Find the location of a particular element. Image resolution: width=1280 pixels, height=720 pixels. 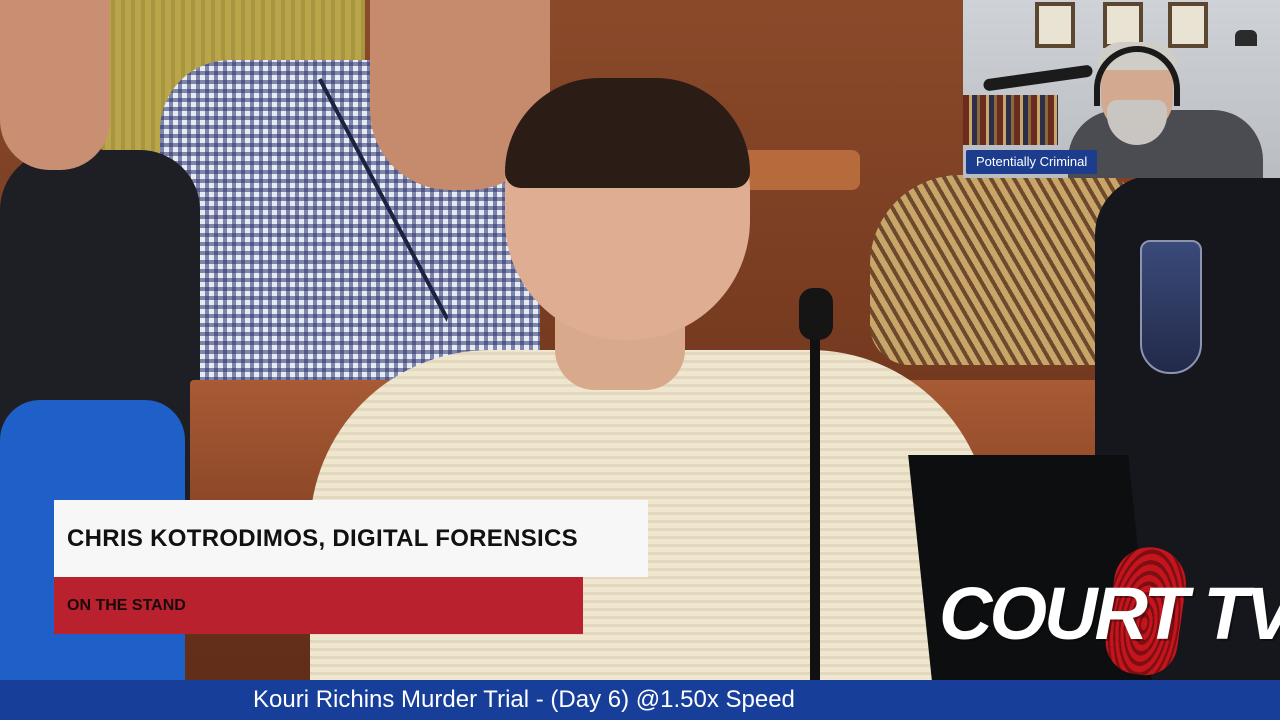

bookshelf is located at coordinates (1010, 120).